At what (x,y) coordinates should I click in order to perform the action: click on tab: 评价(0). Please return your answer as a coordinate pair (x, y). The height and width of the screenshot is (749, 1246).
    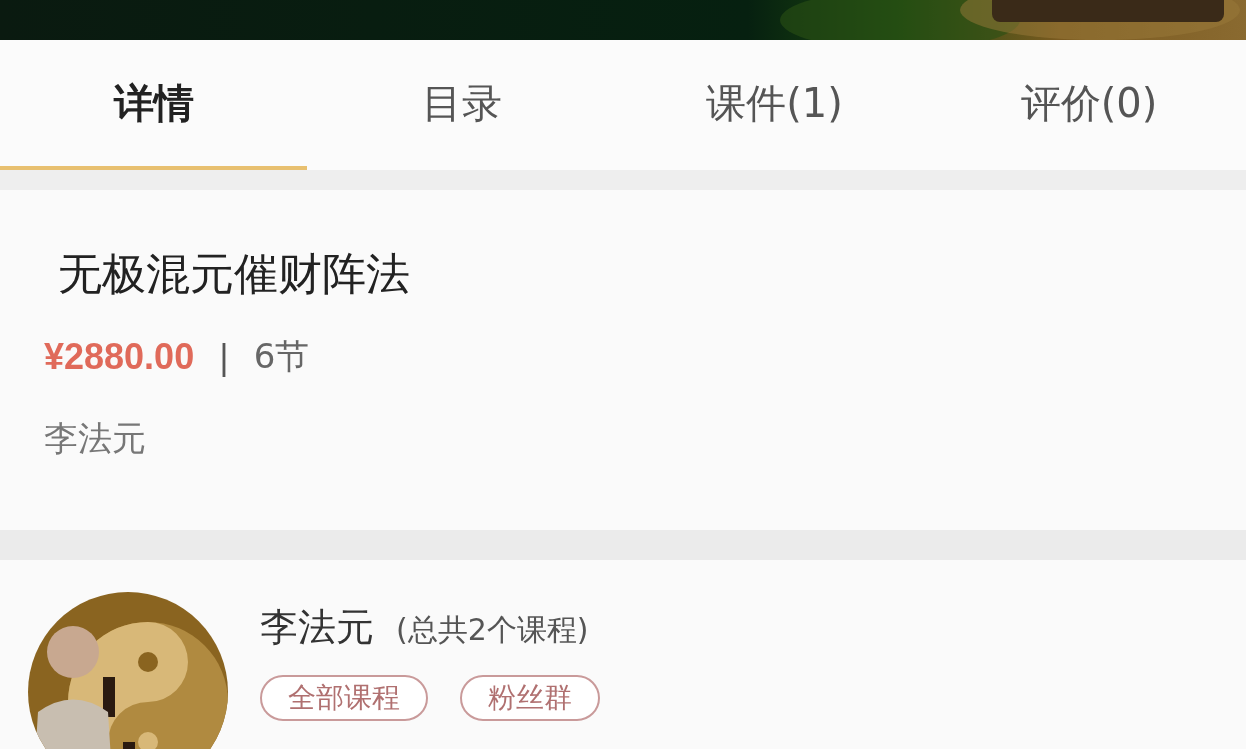
    Looking at the image, I should click on (1089, 105).